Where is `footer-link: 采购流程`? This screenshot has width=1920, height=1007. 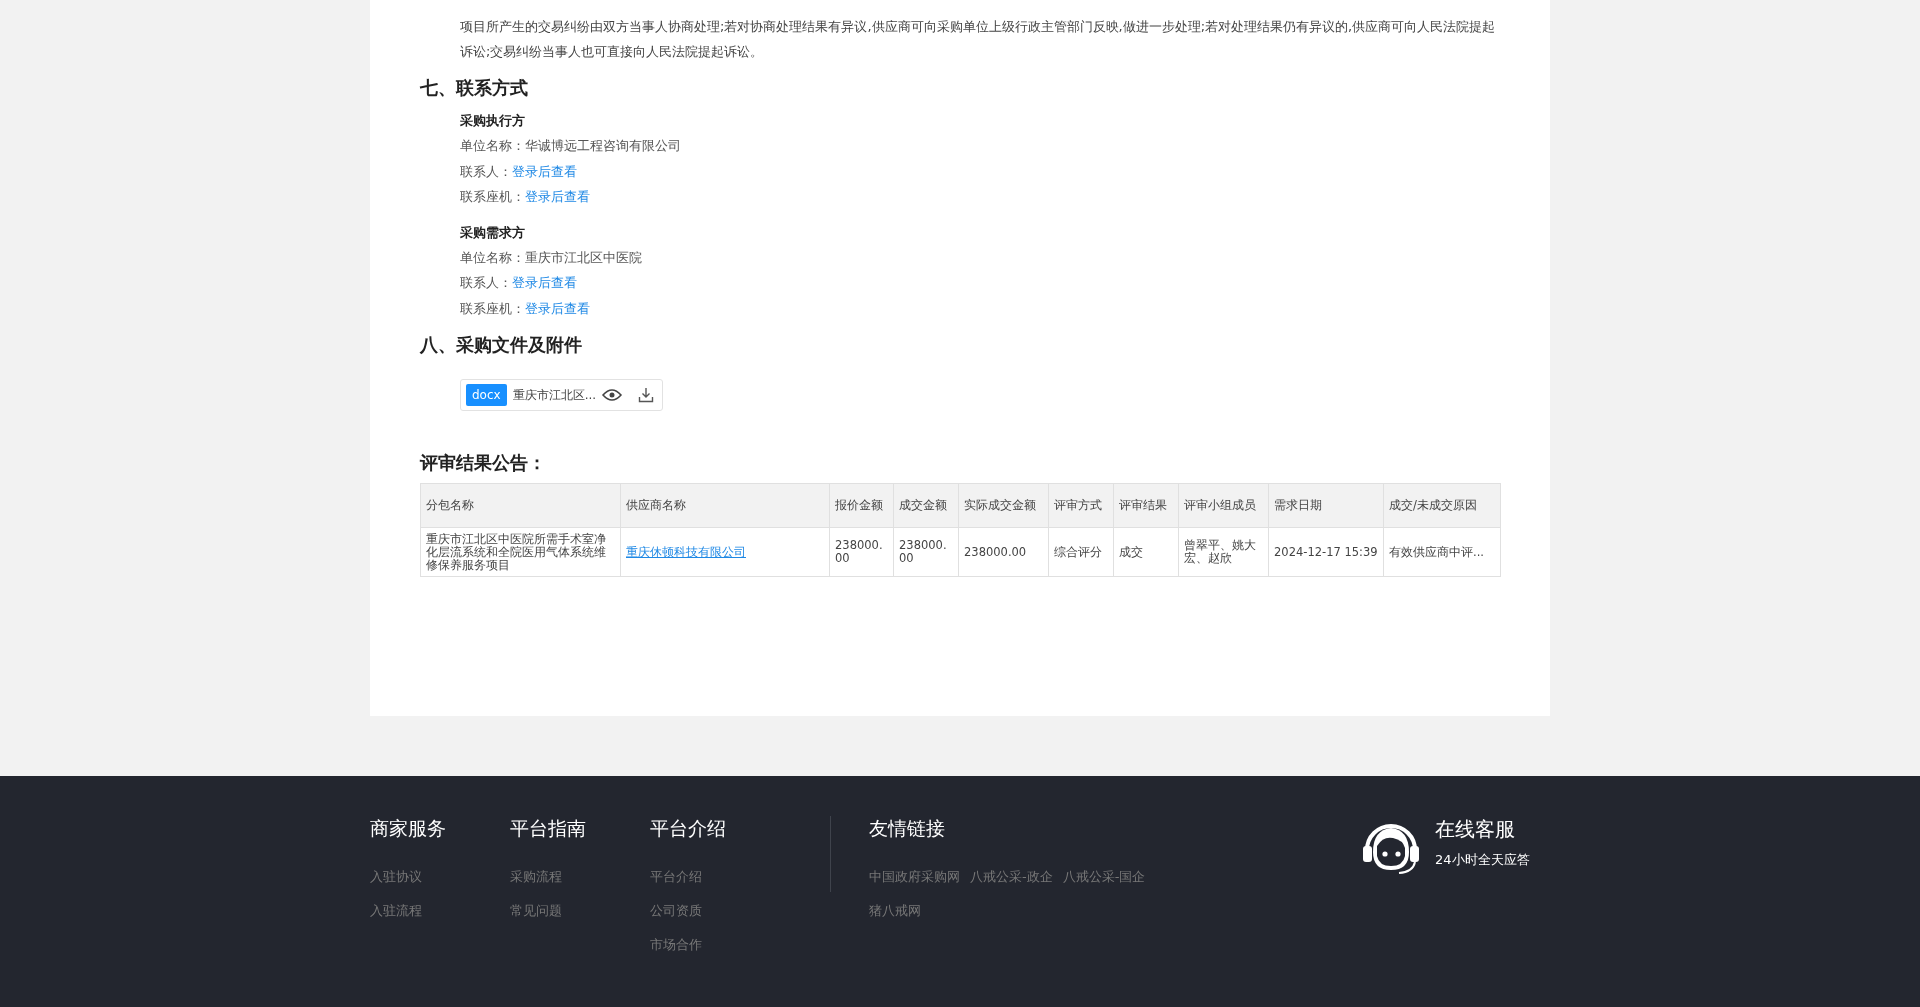 footer-link: 采购流程 is located at coordinates (580, 877).